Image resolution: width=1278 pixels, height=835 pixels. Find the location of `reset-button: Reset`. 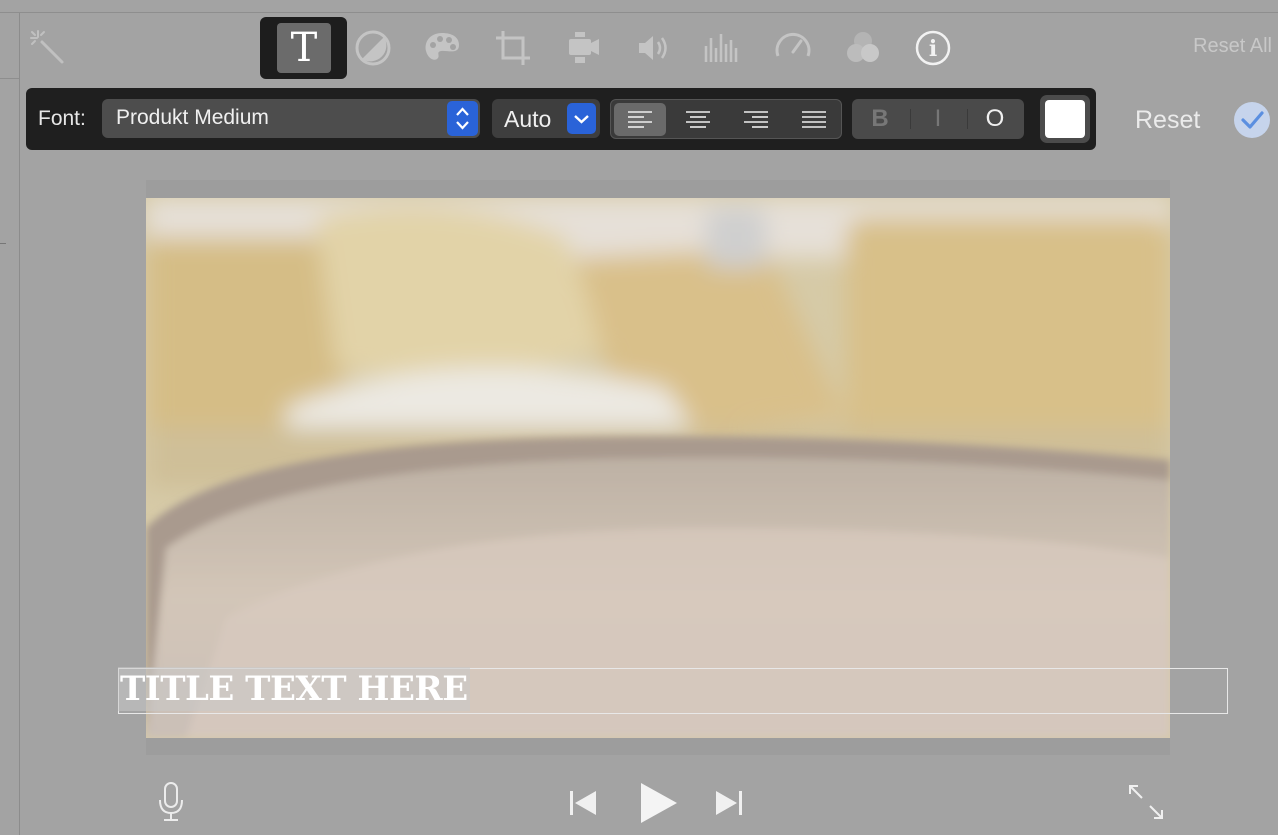

reset-button: Reset is located at coordinates (1167, 120).